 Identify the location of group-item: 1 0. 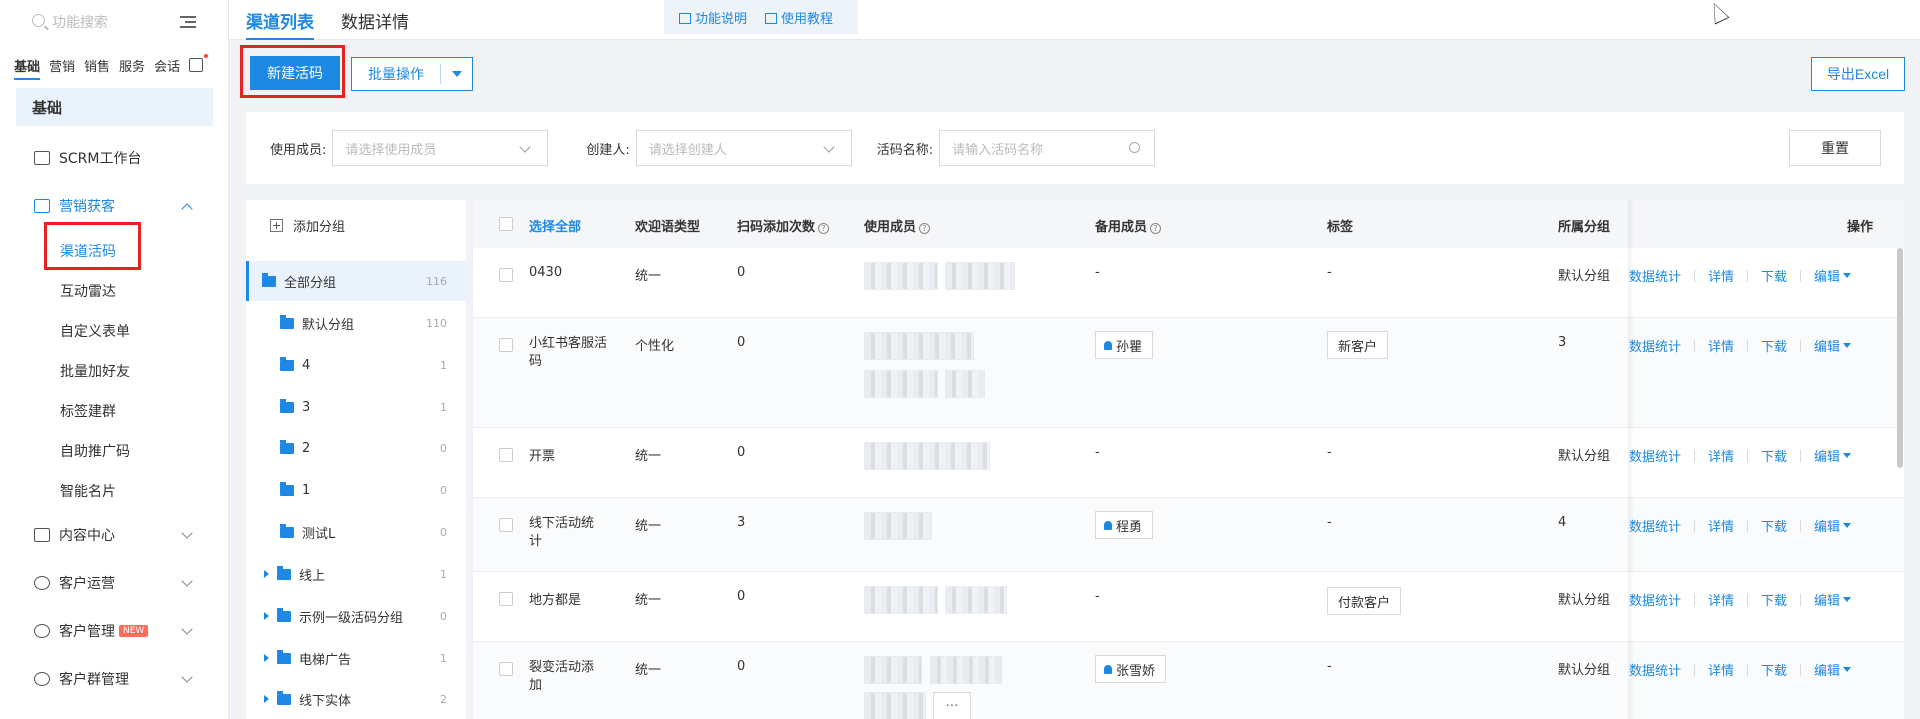
(356, 490).